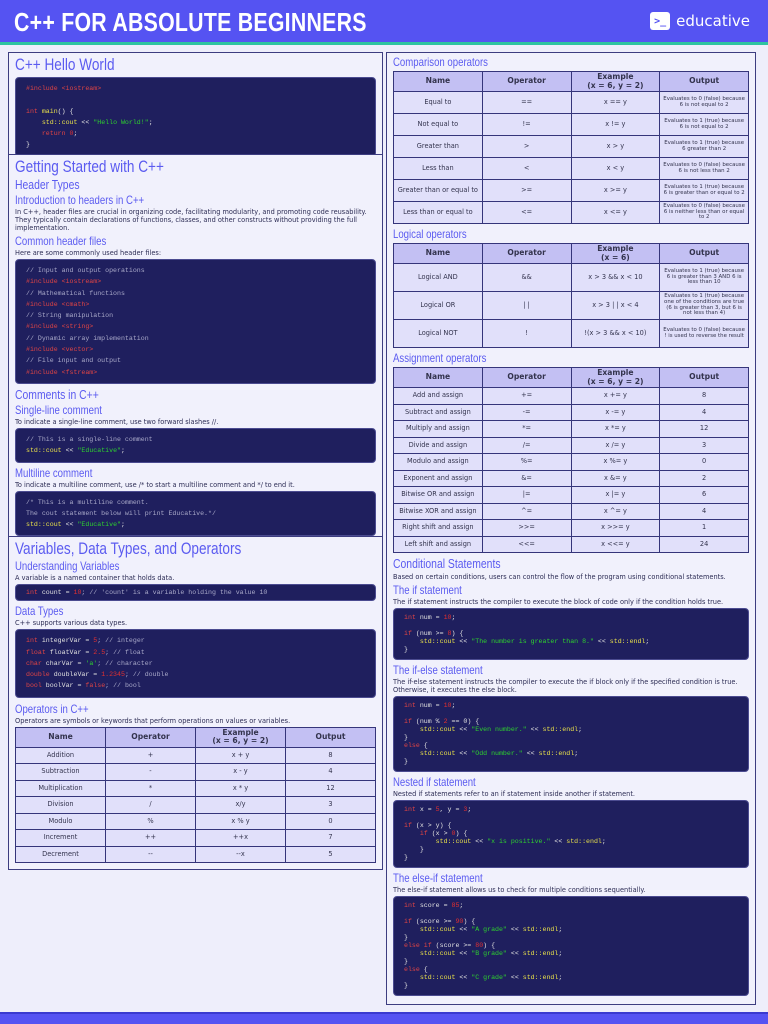 The width and height of the screenshot is (768, 1024). I want to click on code-token: score =, so click(435, 905).